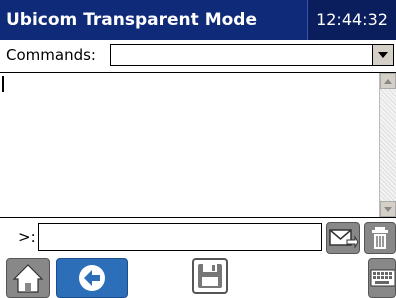 The image size is (396, 298). I want to click on trash-icon, so click(380, 238).